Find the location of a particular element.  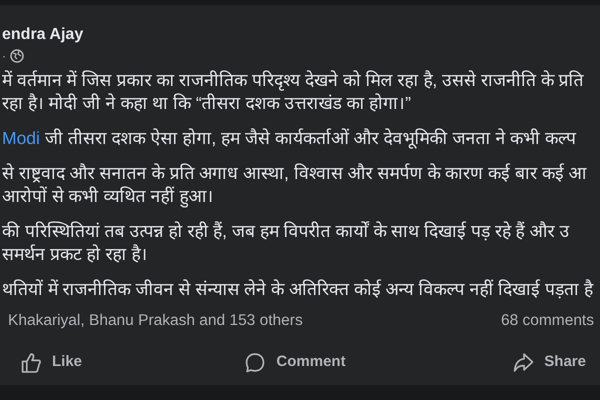

reactions-summary: Khakariyal, Bhanu Prakash and 153 others is located at coordinates (155, 320).